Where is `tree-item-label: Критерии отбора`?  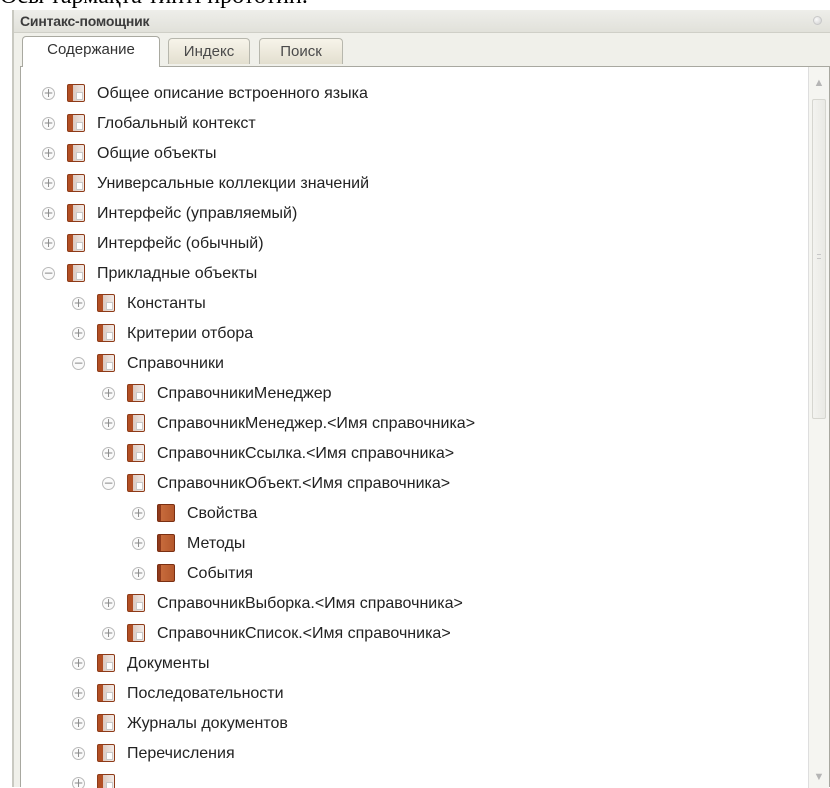 tree-item-label: Критерии отбора is located at coordinates (190, 334).